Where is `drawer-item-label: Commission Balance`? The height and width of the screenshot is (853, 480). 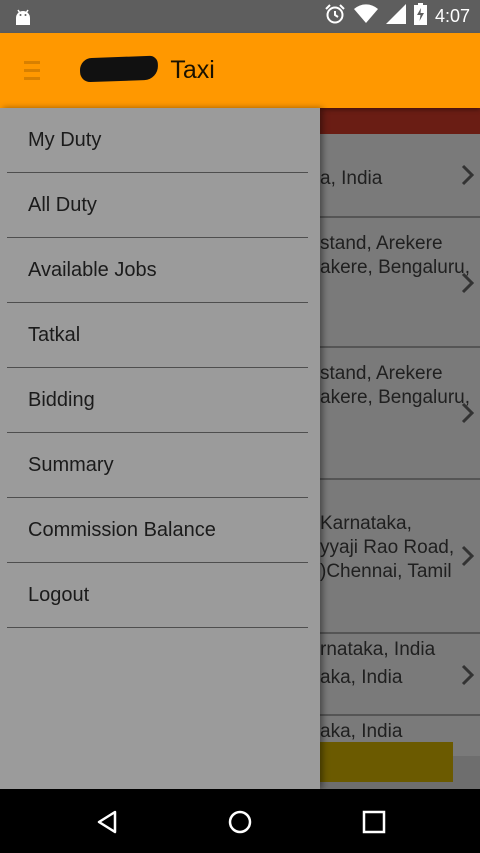
drawer-item-label: Commission Balance is located at coordinates (122, 530).